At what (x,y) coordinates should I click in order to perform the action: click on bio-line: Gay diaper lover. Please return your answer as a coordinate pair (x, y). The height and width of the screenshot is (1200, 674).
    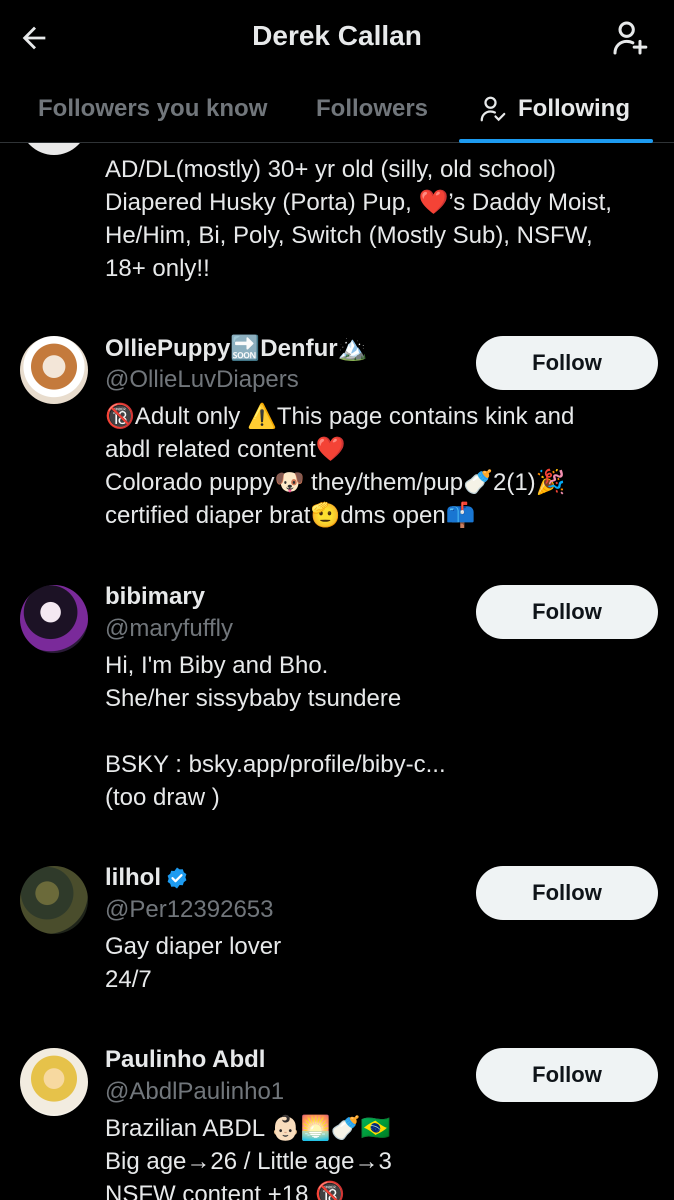
    Looking at the image, I should click on (193, 946).